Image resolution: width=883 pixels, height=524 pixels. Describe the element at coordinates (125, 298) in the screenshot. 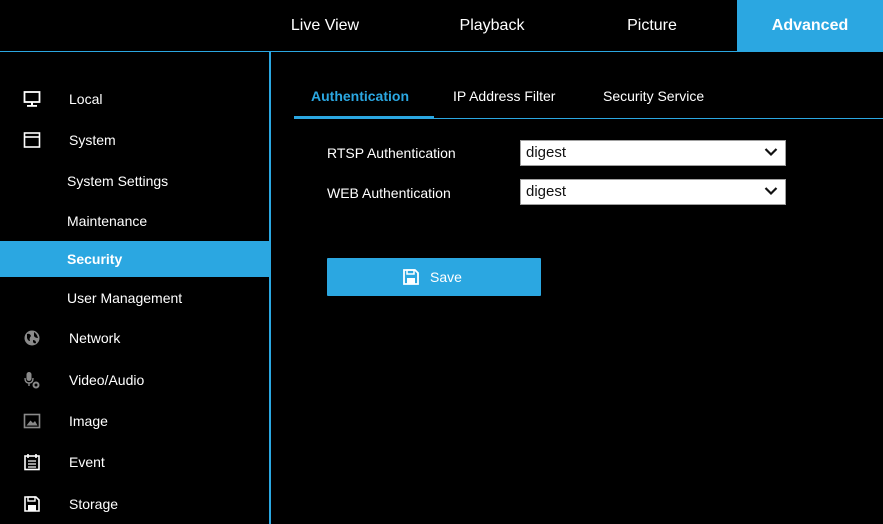

I see `sidebar-item-label: User Management` at that location.